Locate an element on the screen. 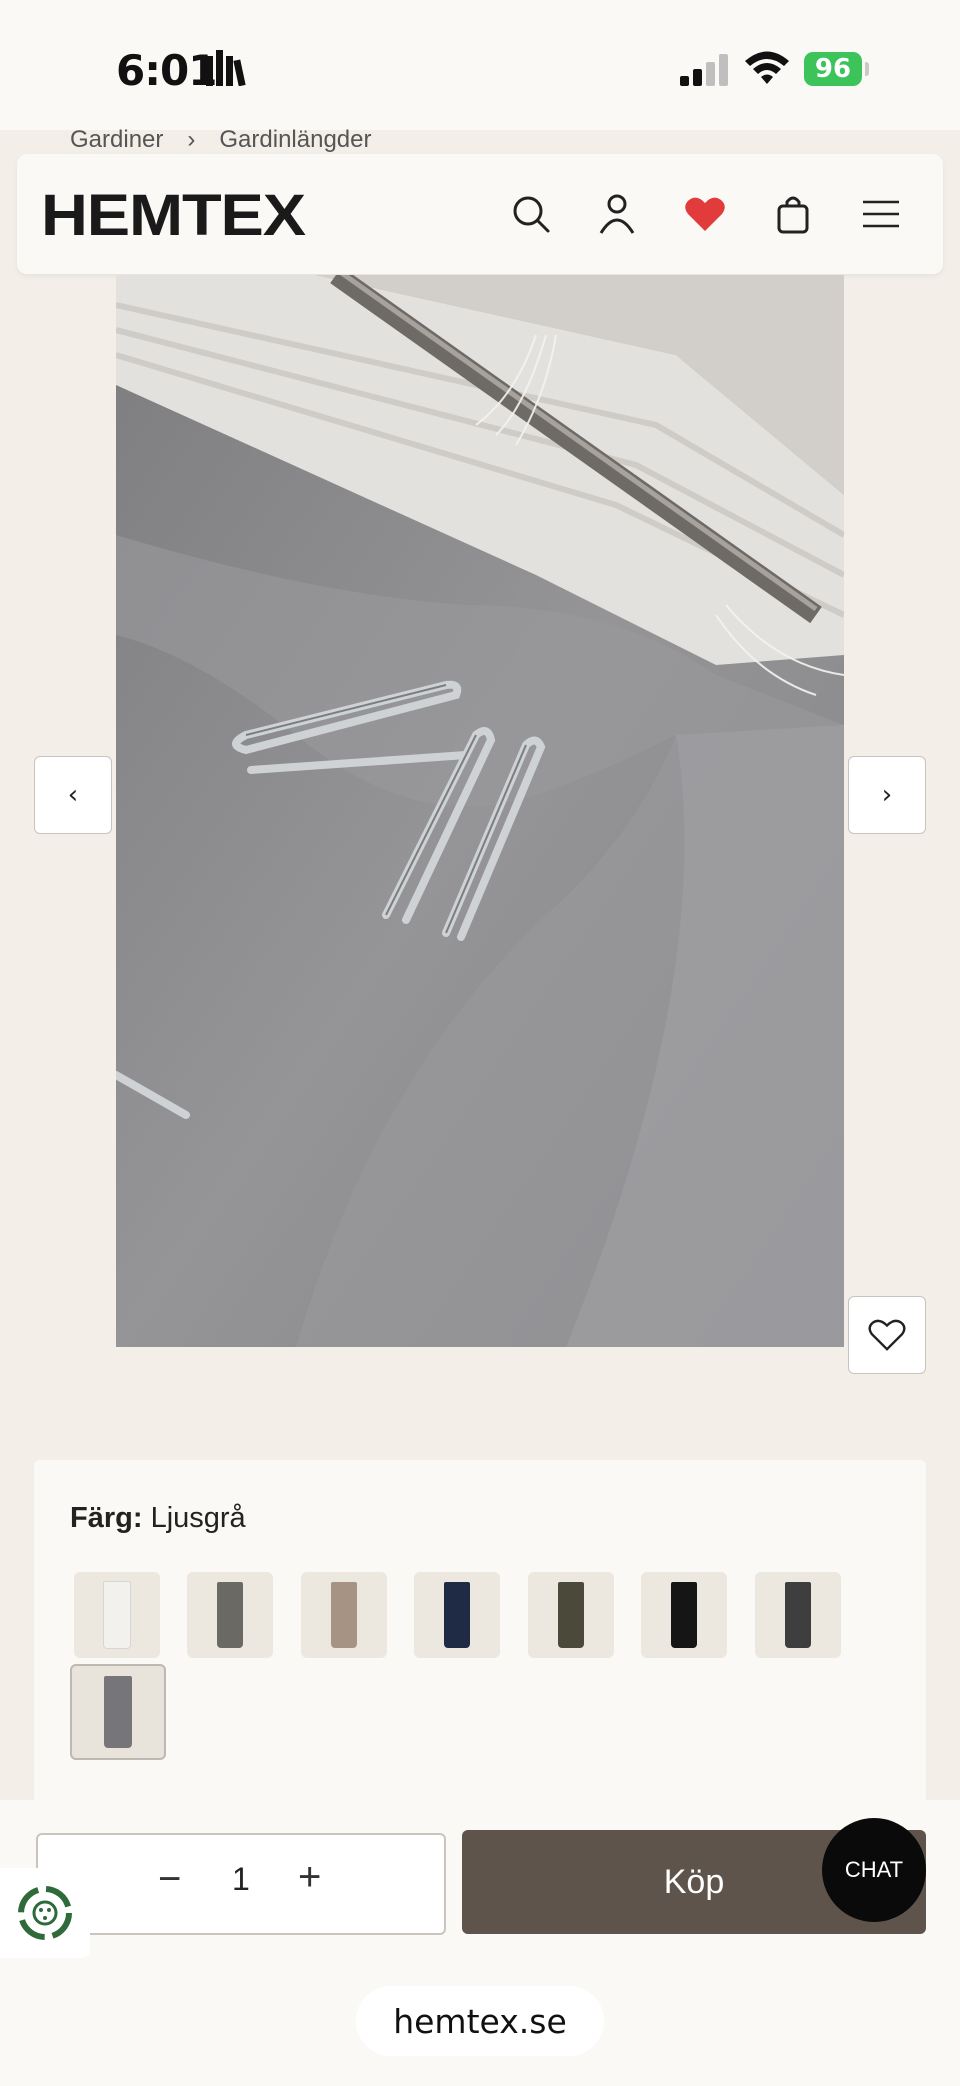 The image size is (960, 2086). hemtex-logo: HEMTEX is located at coordinates (173, 215).